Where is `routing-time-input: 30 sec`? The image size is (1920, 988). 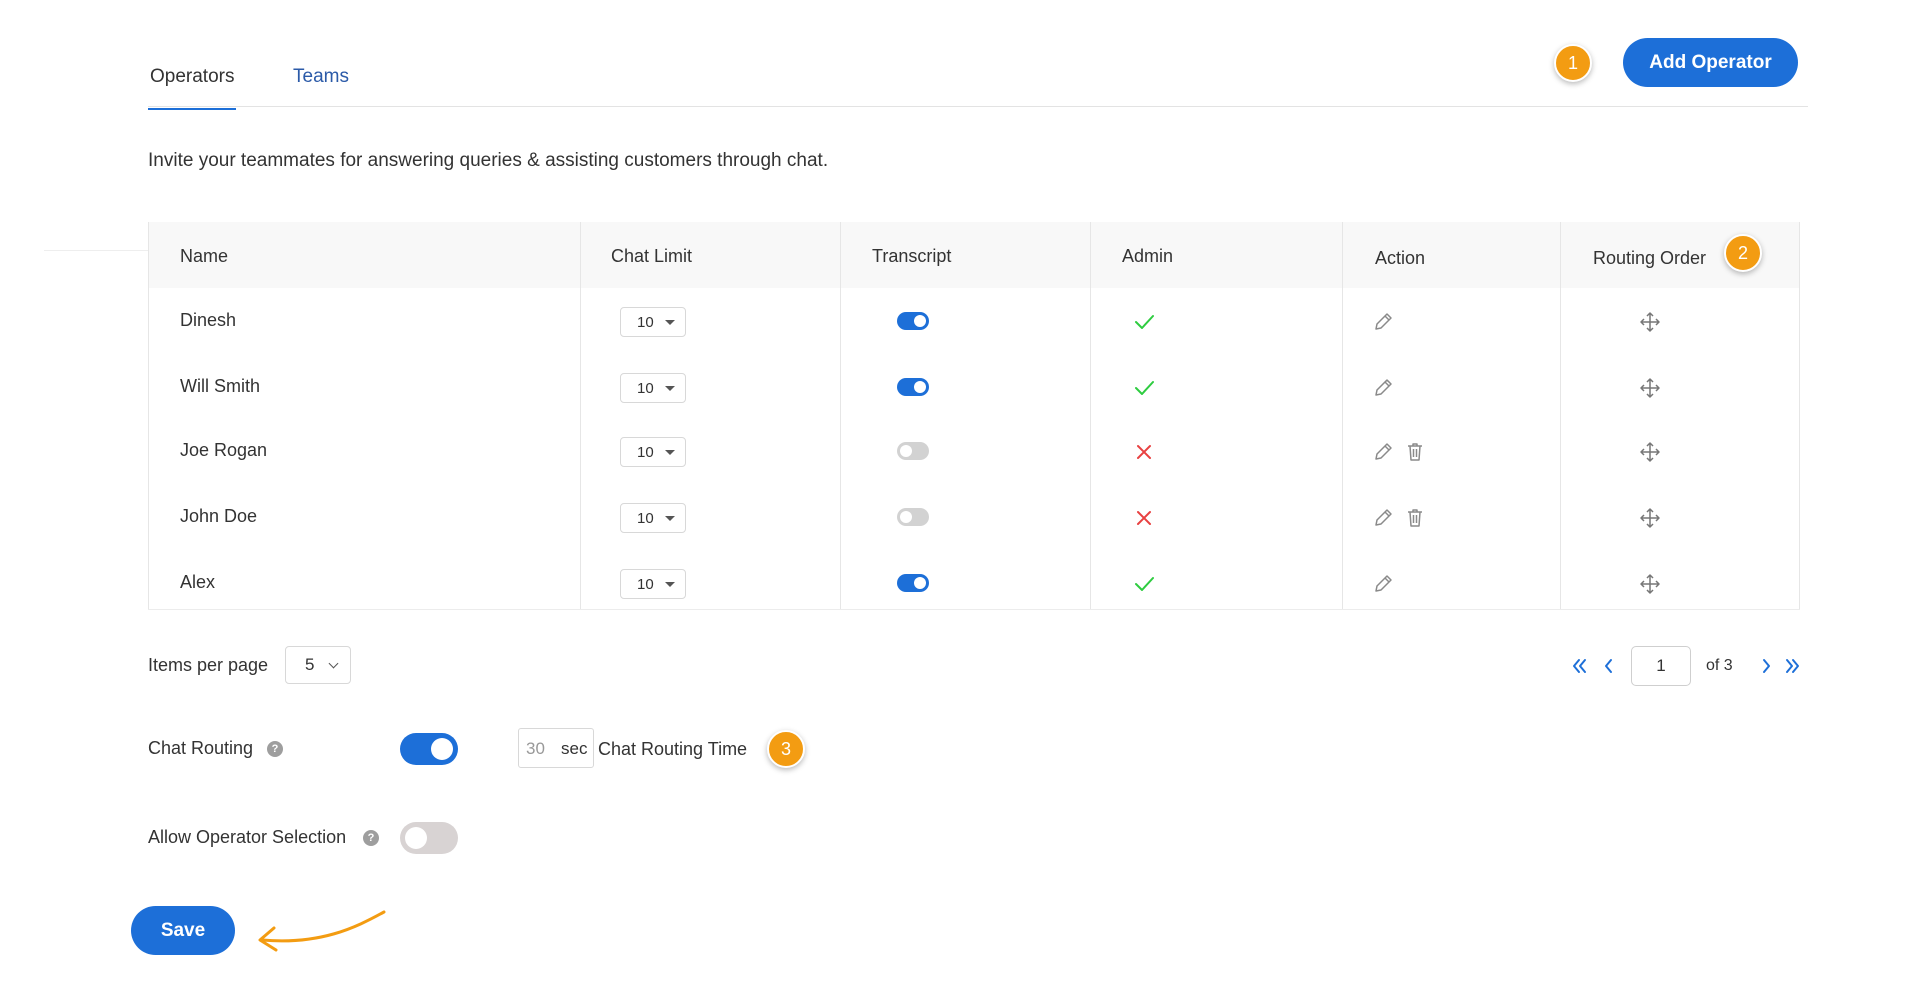 routing-time-input: 30 sec is located at coordinates (556, 748).